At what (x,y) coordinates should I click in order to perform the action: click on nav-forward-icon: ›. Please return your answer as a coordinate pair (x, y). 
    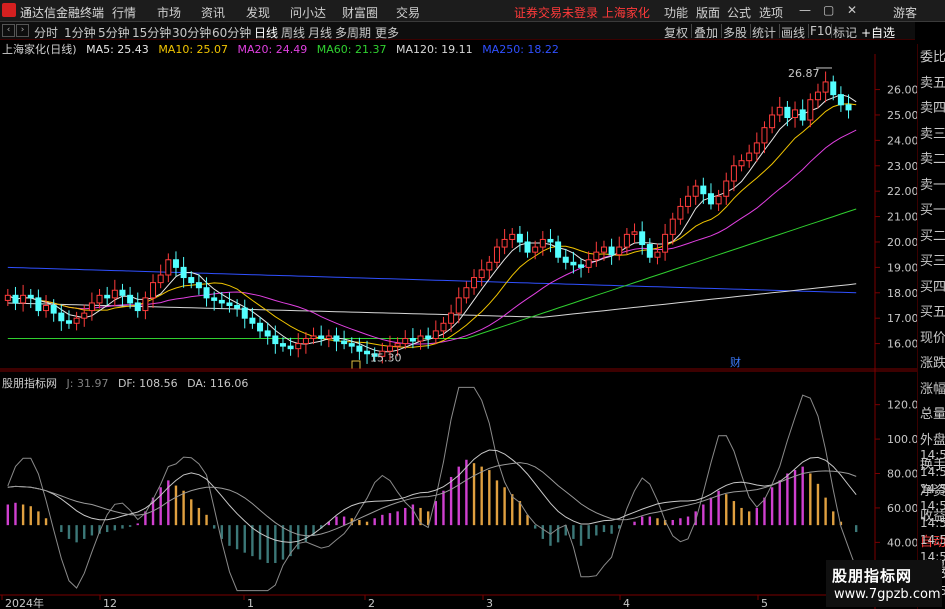
    Looking at the image, I should click on (22, 30).